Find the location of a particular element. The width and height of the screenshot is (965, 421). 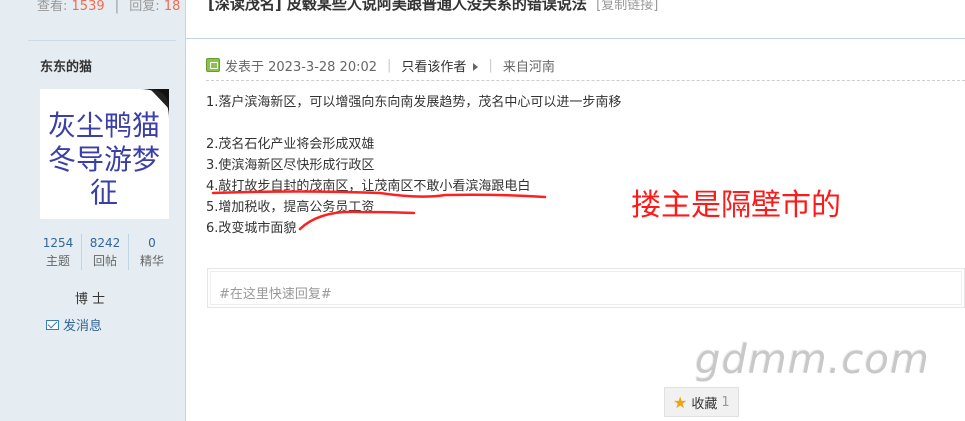

quick-reply-placeholder: #在这里快速回复# is located at coordinates (275, 294).